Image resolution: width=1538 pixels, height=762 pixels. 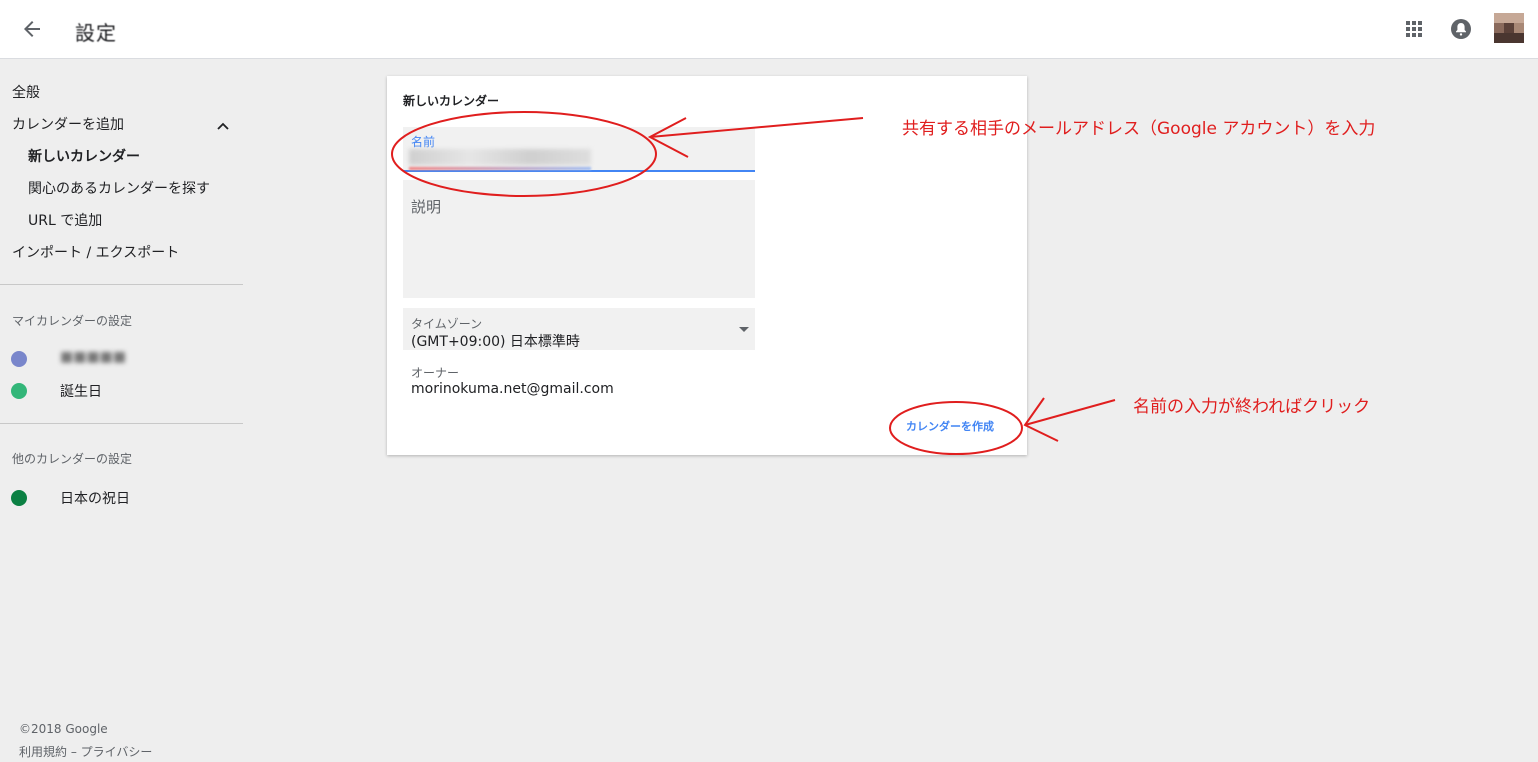 What do you see at coordinates (68, 124) in the screenshot?
I see `sidebar-item-add-calendar: カレンダーを追加` at bounding box center [68, 124].